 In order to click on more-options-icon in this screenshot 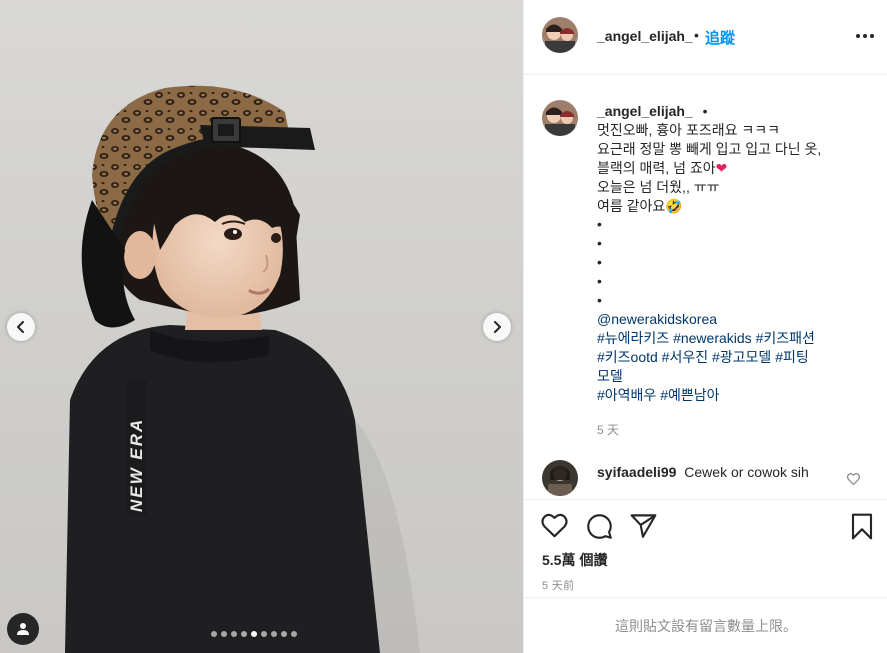, I will do `click(865, 36)`.